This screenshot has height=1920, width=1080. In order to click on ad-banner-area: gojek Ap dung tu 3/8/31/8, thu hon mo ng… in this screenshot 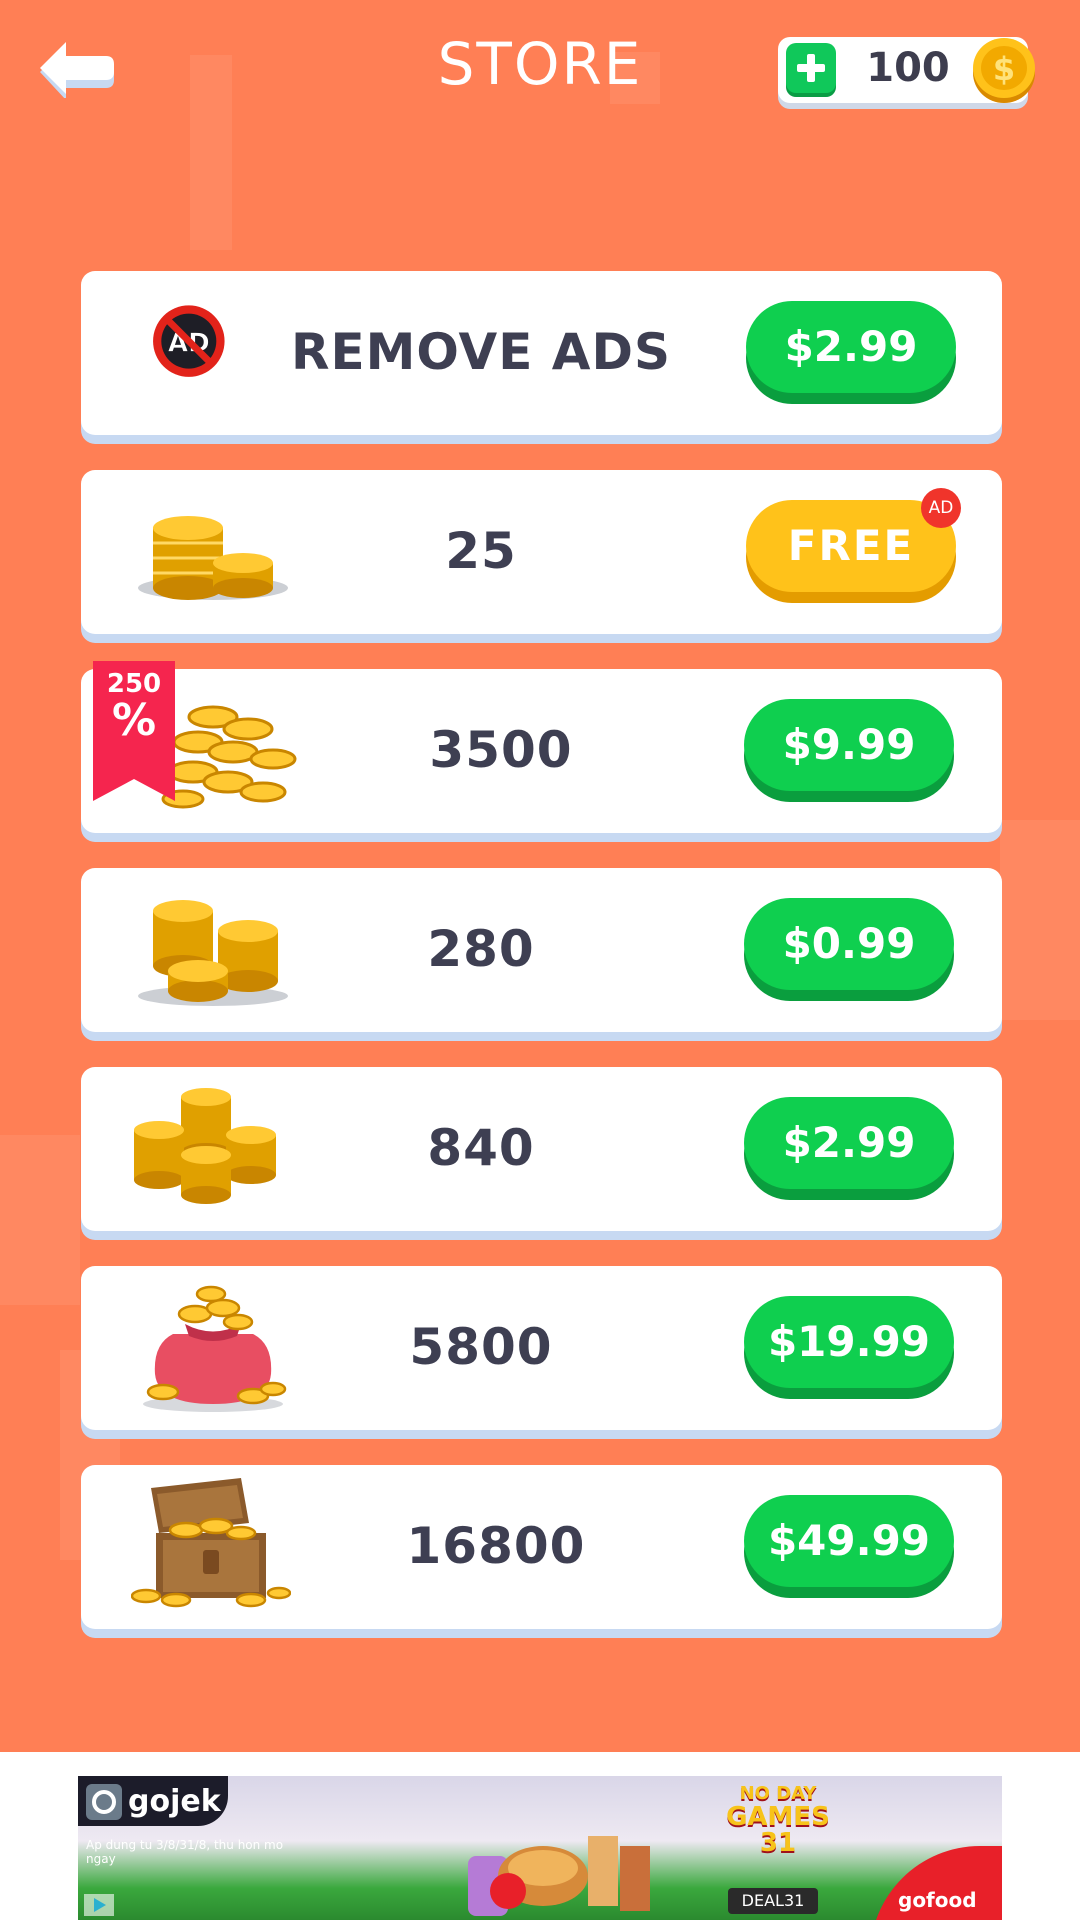, I will do `click(540, 1836)`.